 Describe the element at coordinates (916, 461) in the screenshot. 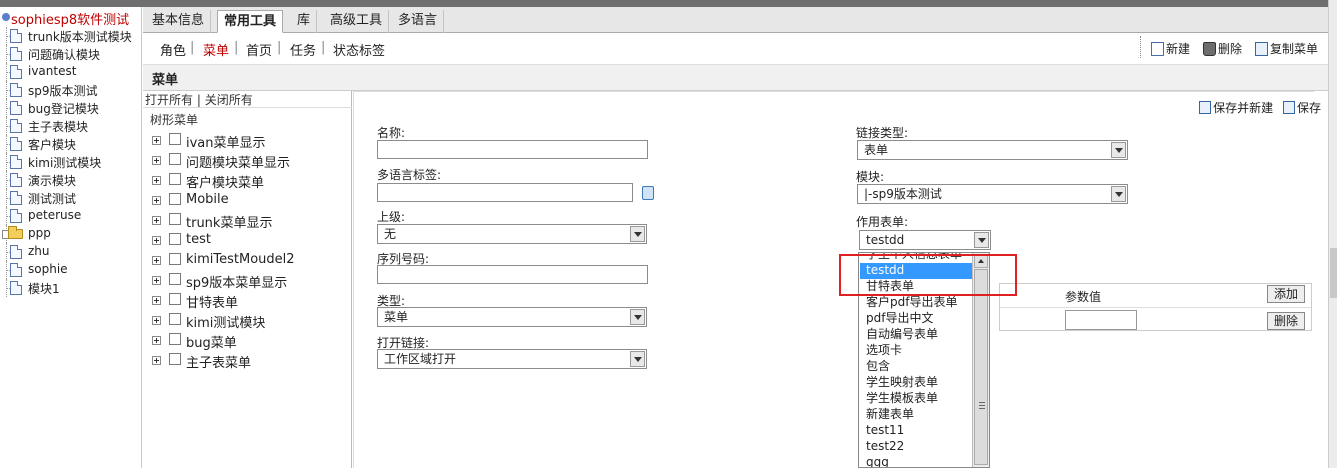

I see `dropdown-option: ggg` at that location.